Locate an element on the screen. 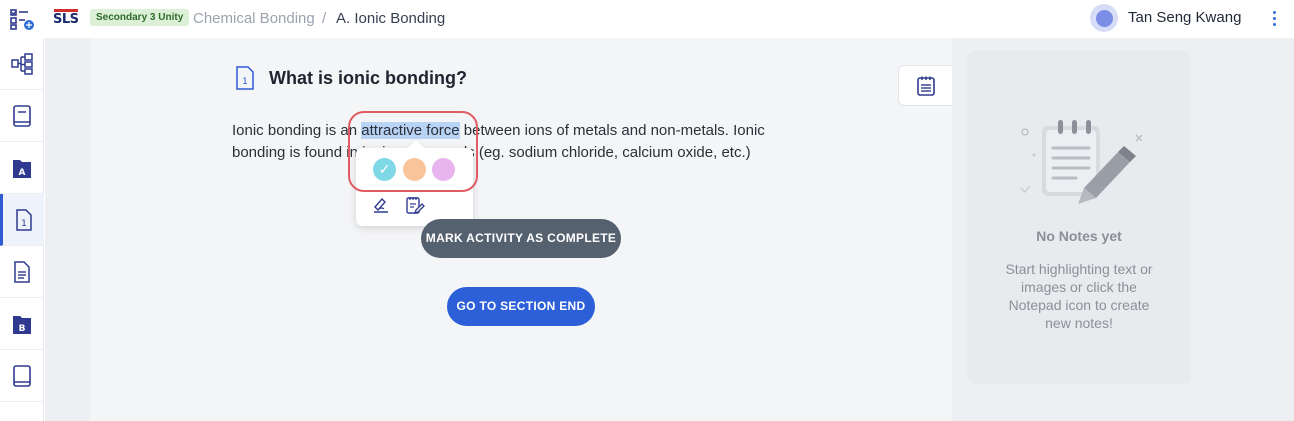 The height and width of the screenshot is (421, 1294). lesson-sidebar: A 1 B is located at coordinates (22, 229).